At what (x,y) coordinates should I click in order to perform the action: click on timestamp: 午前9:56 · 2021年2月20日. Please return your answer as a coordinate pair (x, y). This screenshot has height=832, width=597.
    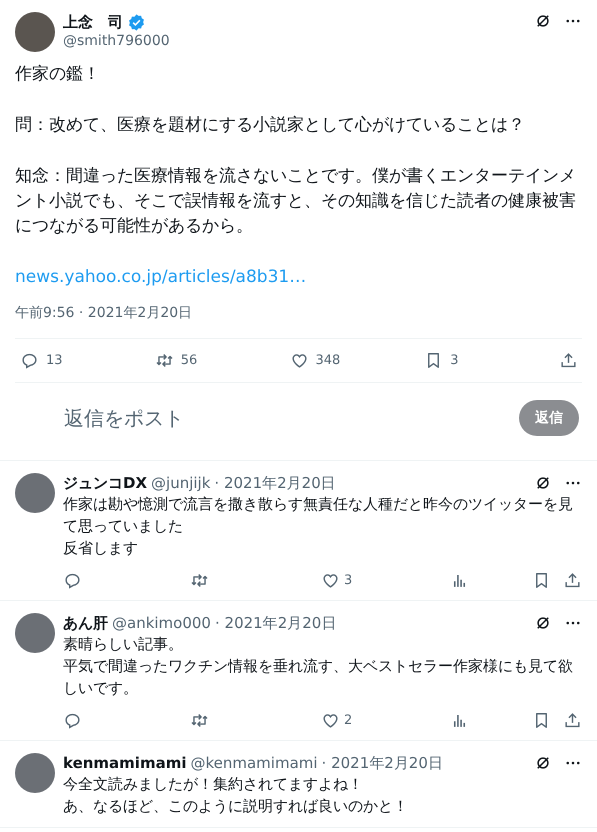
    Looking at the image, I should click on (298, 321).